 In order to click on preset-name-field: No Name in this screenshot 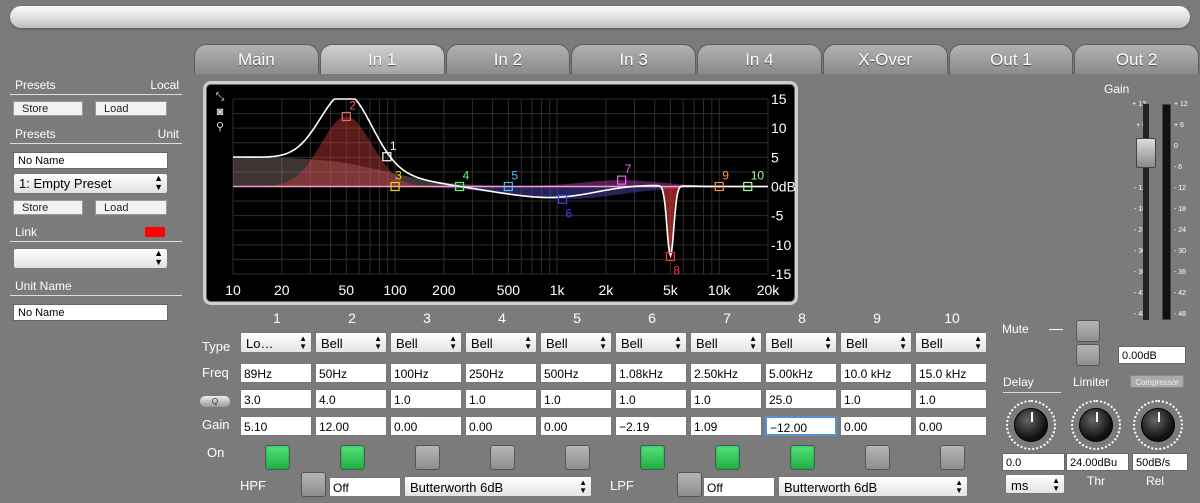, I will do `click(90, 160)`.